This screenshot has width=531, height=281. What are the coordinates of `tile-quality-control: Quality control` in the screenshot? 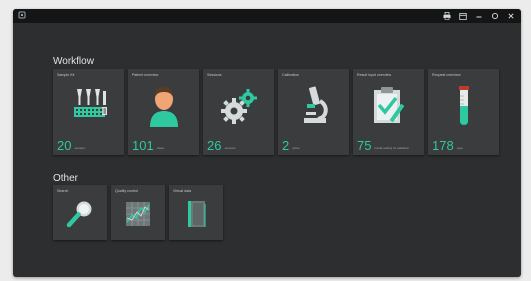 It's located at (138, 212).